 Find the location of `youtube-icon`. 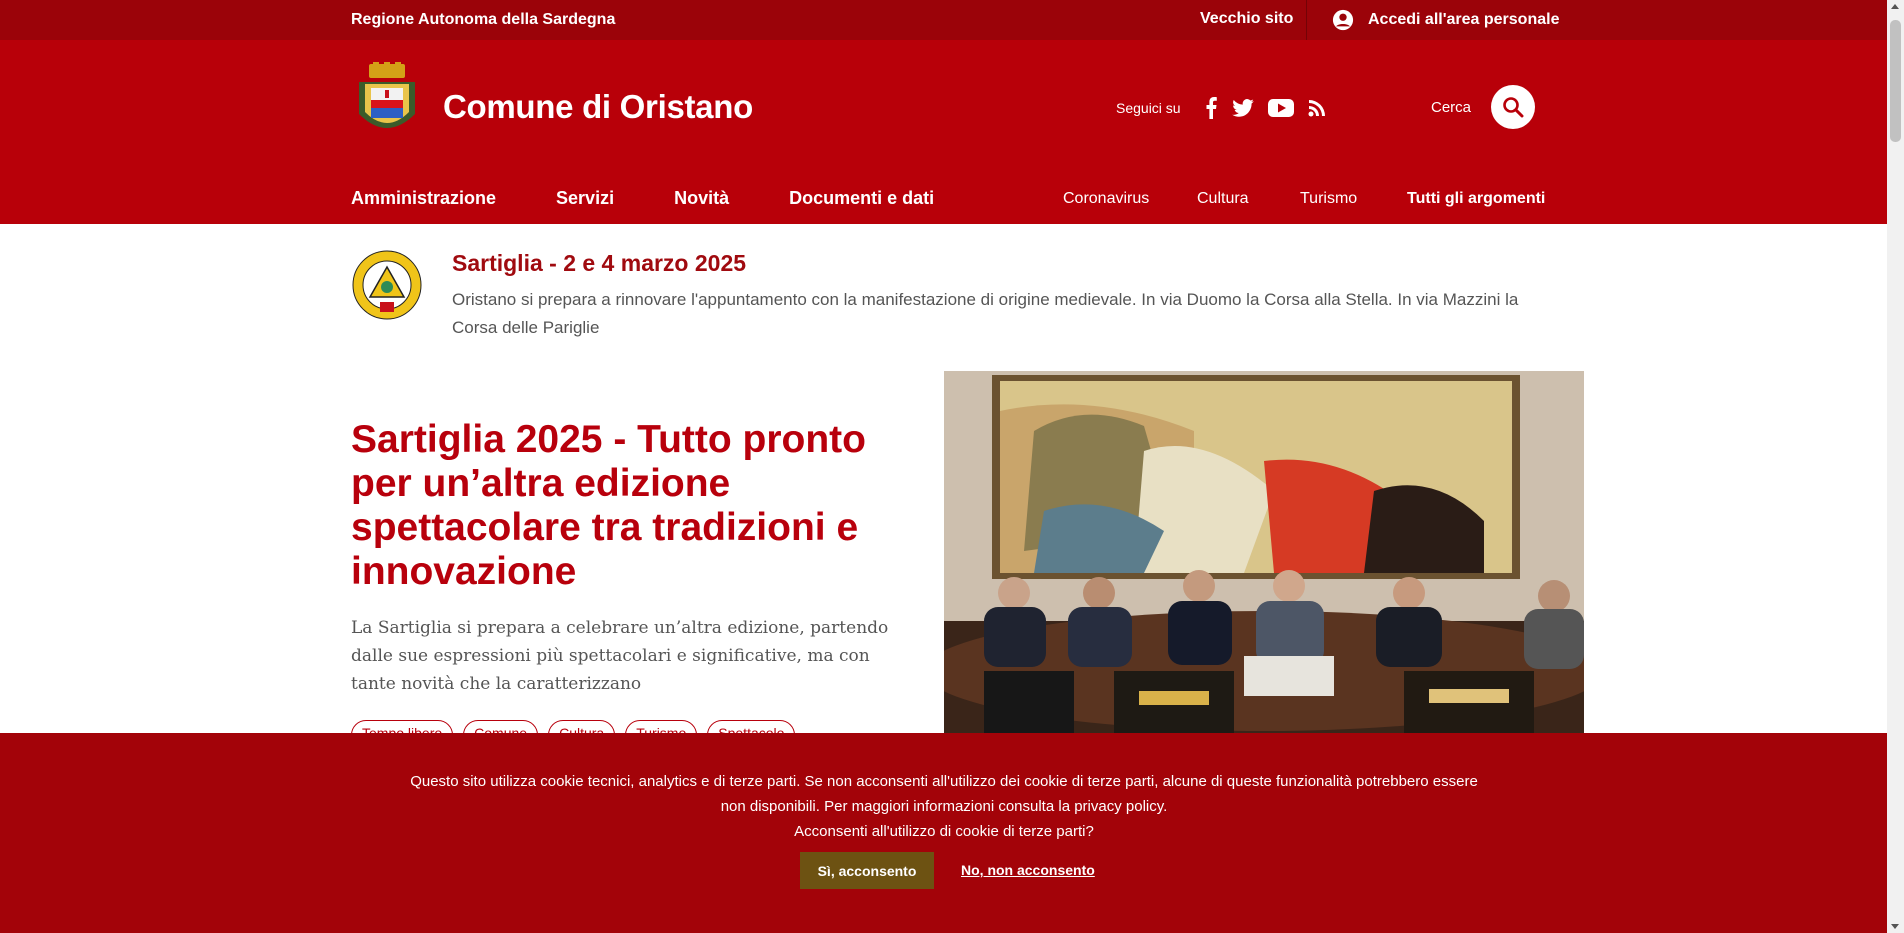

youtube-icon is located at coordinates (1281, 108).